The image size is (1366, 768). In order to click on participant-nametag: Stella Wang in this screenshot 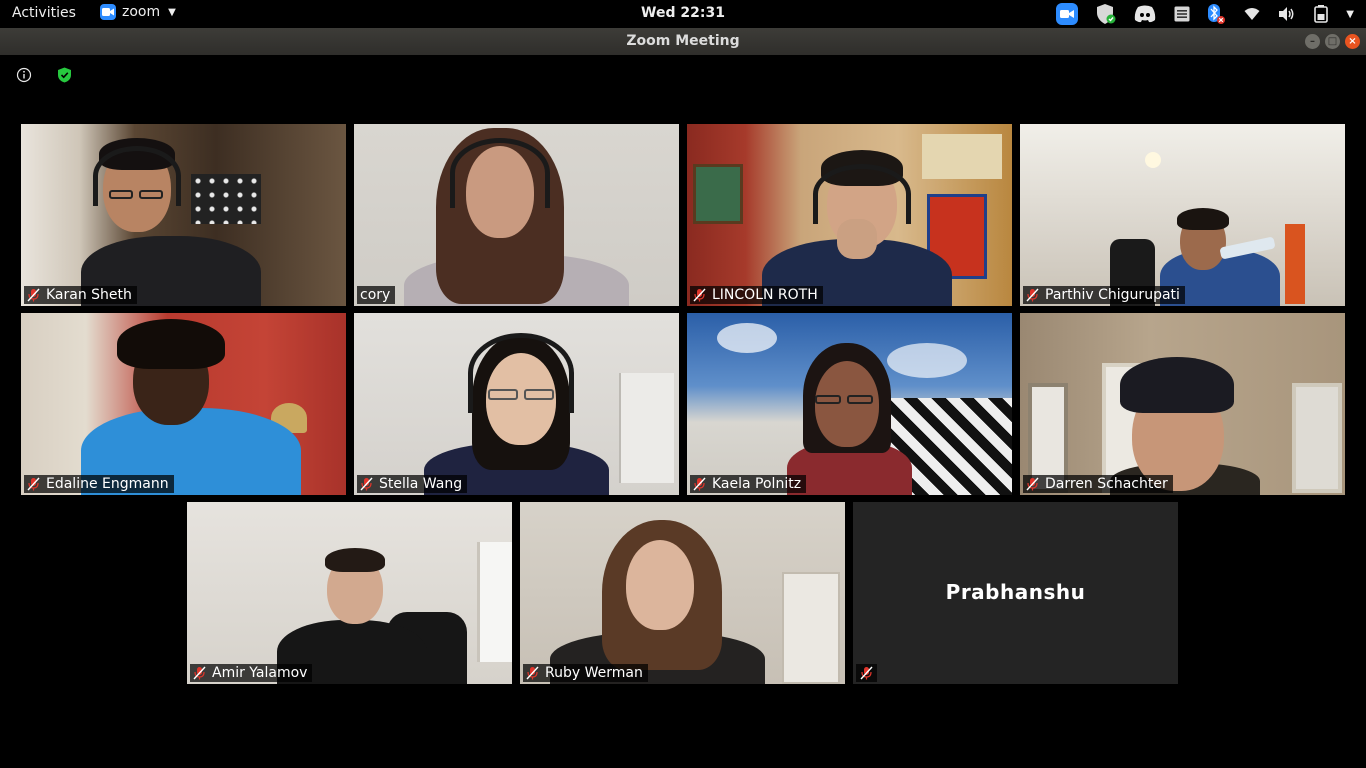, I will do `click(412, 484)`.